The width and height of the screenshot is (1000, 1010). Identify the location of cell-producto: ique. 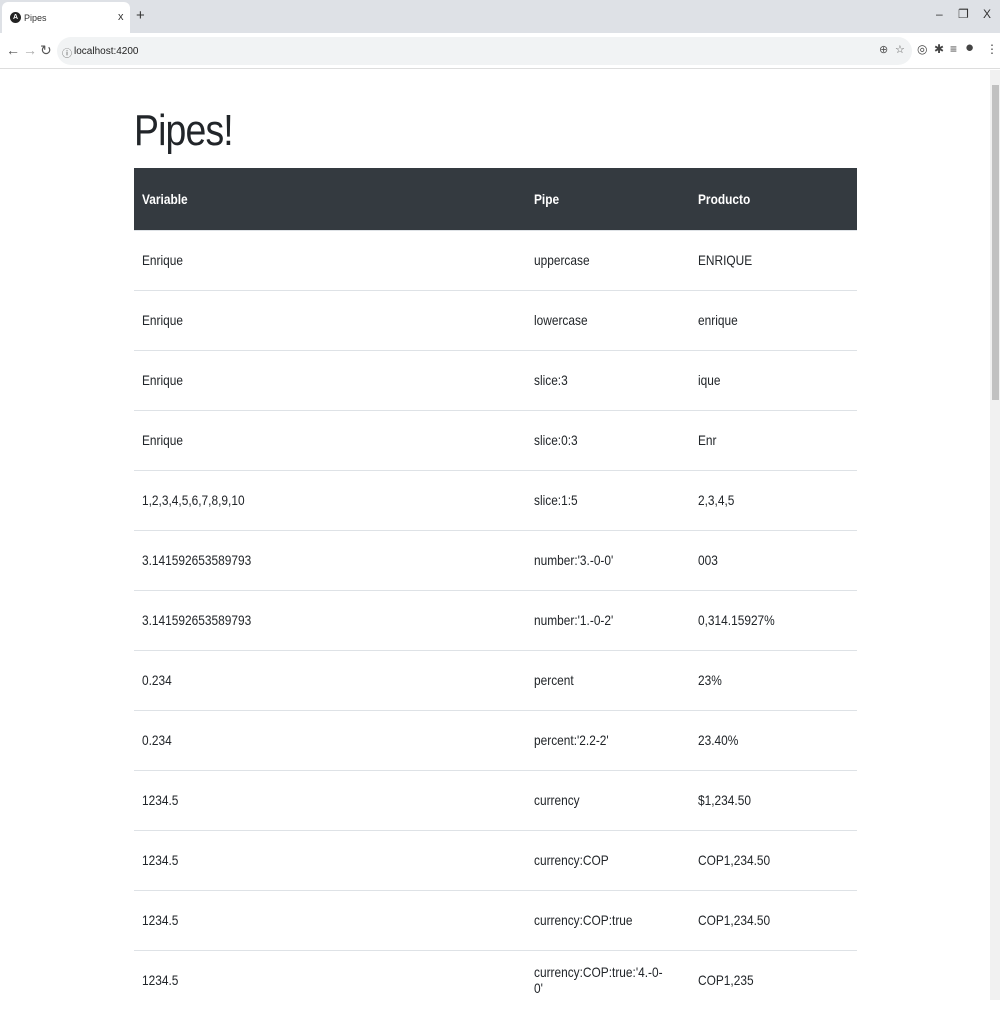
(773, 379).